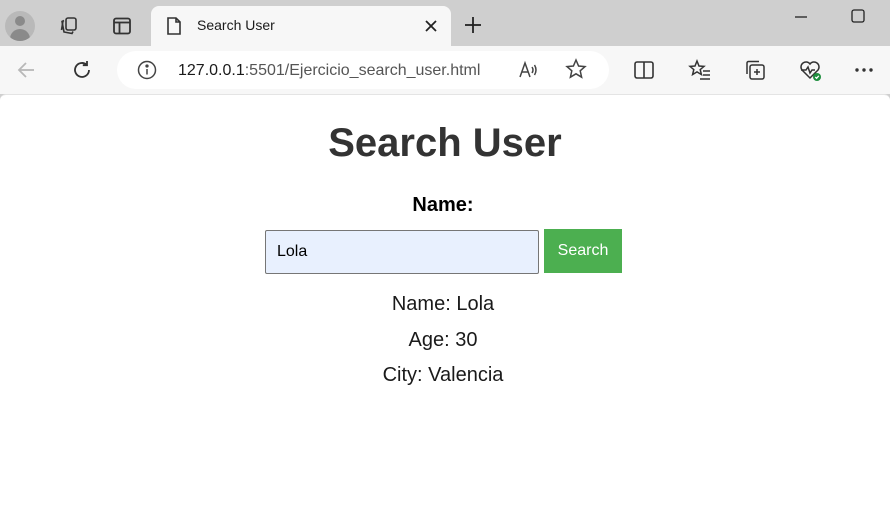 The image size is (890, 530). What do you see at coordinates (858, 16) in the screenshot?
I see `maximize-icon` at bounding box center [858, 16].